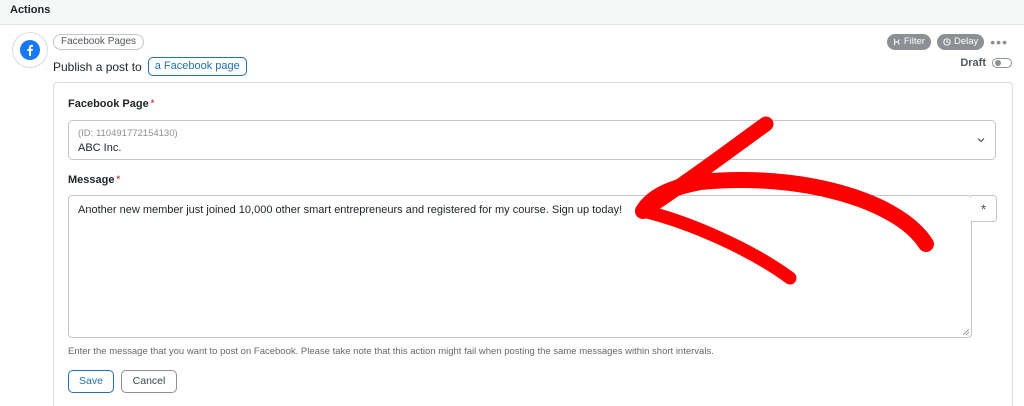  Describe the element at coordinates (999, 42) in the screenshot. I see `more-options-icon: •••` at that location.